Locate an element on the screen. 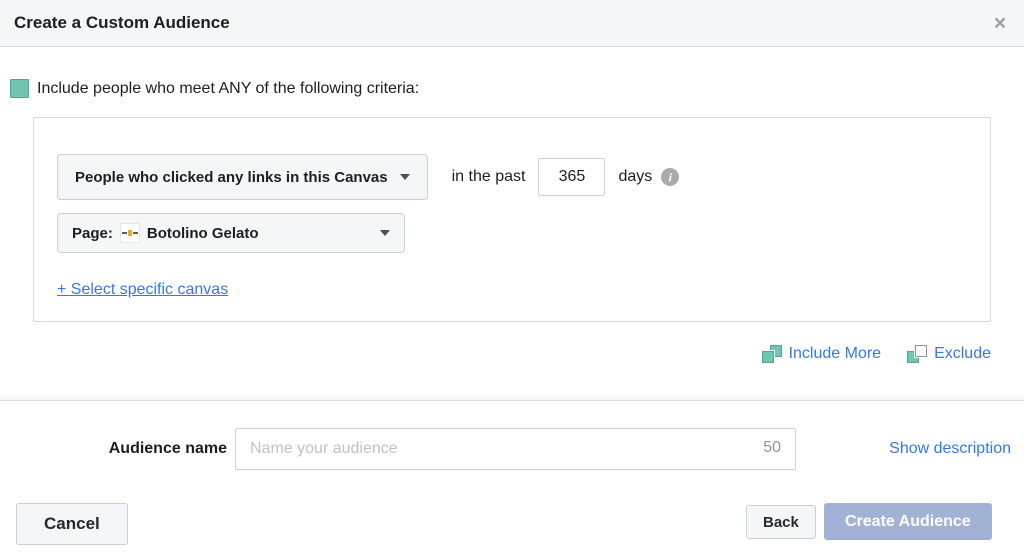 The image size is (1024, 558). page-prefix-label: Page: is located at coordinates (92, 233).